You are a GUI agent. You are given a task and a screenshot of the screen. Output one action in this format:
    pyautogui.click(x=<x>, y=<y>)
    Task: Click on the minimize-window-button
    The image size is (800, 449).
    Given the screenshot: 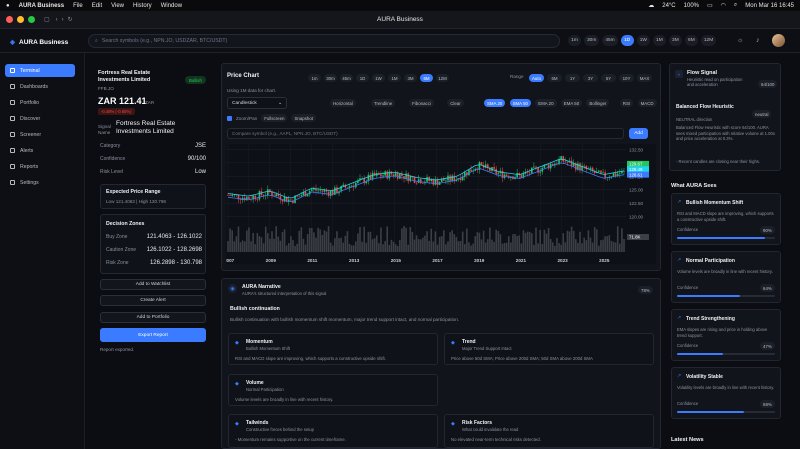 What is the action you would take?
    pyautogui.click(x=20, y=19)
    